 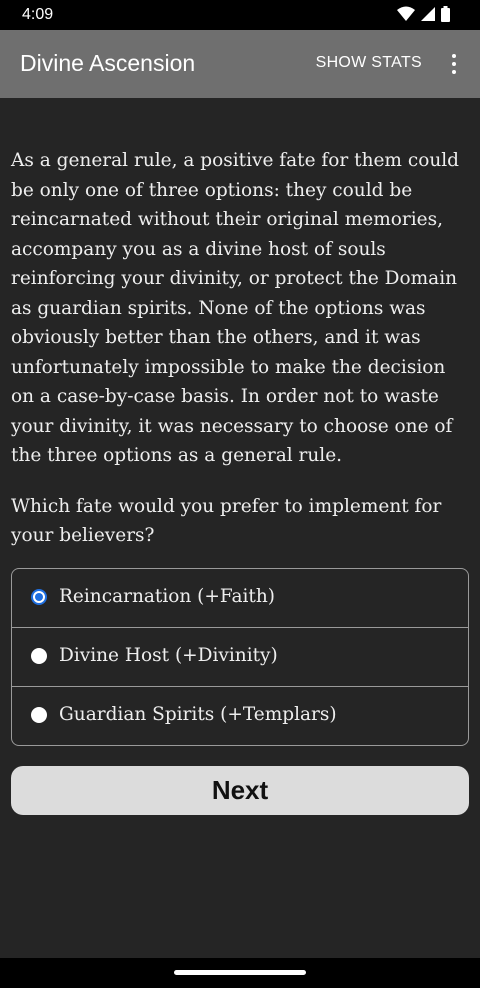 I want to click on choice-label: Reincarnation (+Faith), so click(x=167, y=596).